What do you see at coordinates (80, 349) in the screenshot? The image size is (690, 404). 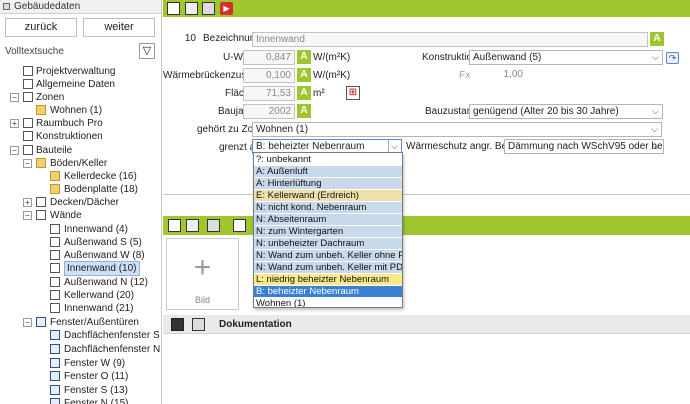 I see `tree-item-dachflaechenfenster-n: Dachflächenfenster N 30°` at bounding box center [80, 349].